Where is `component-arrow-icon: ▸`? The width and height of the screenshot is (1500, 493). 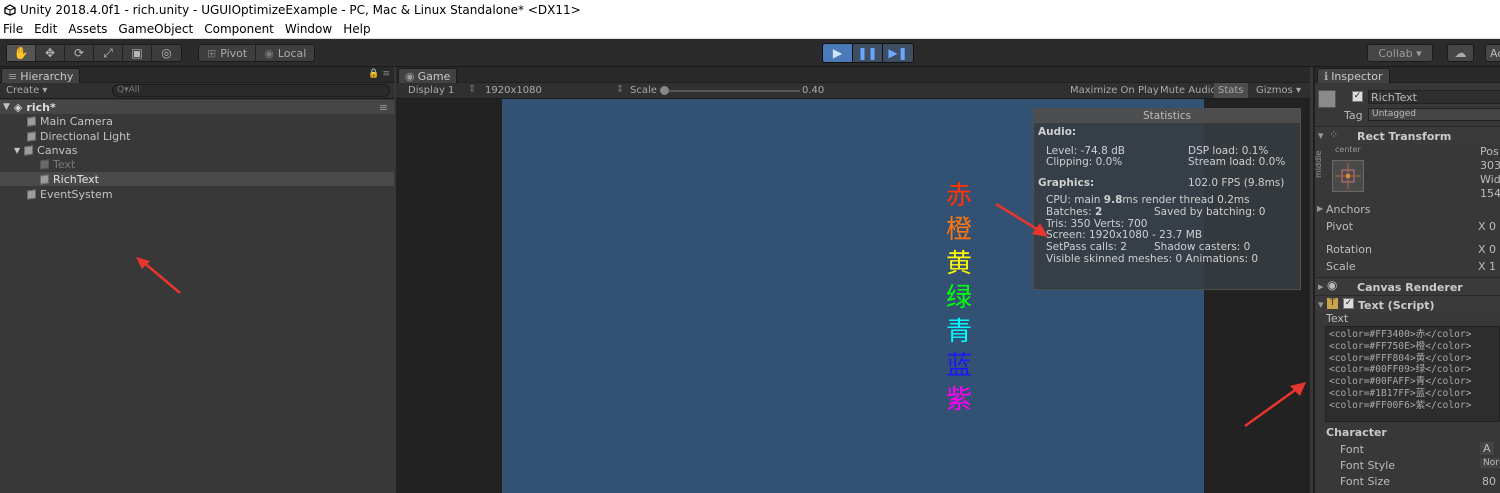 component-arrow-icon: ▸ is located at coordinates (1321, 286).